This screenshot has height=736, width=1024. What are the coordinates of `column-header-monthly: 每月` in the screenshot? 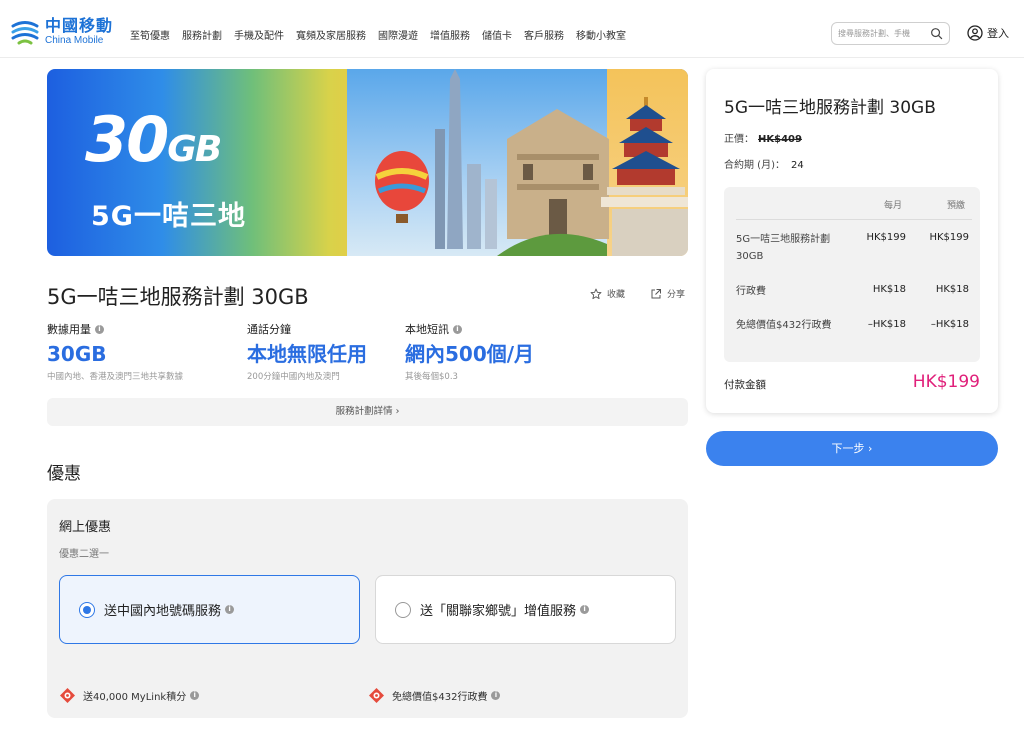 It's located at (893, 206).